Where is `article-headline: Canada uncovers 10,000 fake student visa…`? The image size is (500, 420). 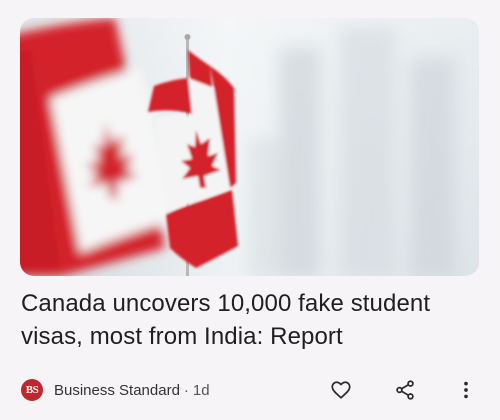
article-headline: Canada uncovers 10,000 fake student visa… is located at coordinates (252, 320).